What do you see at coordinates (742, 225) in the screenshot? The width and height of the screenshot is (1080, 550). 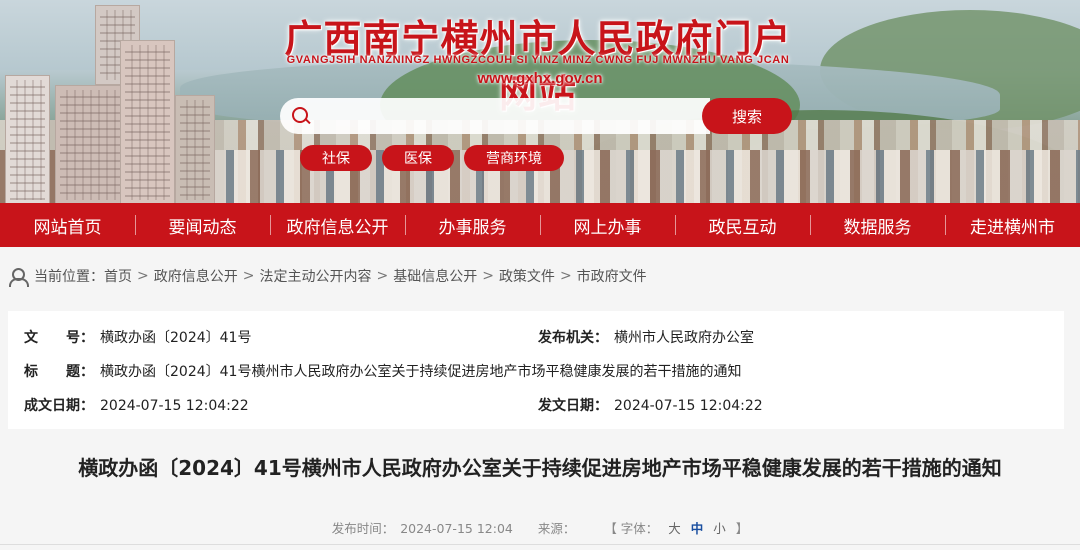 I see `nav-item-interaction: 政民互动` at bounding box center [742, 225].